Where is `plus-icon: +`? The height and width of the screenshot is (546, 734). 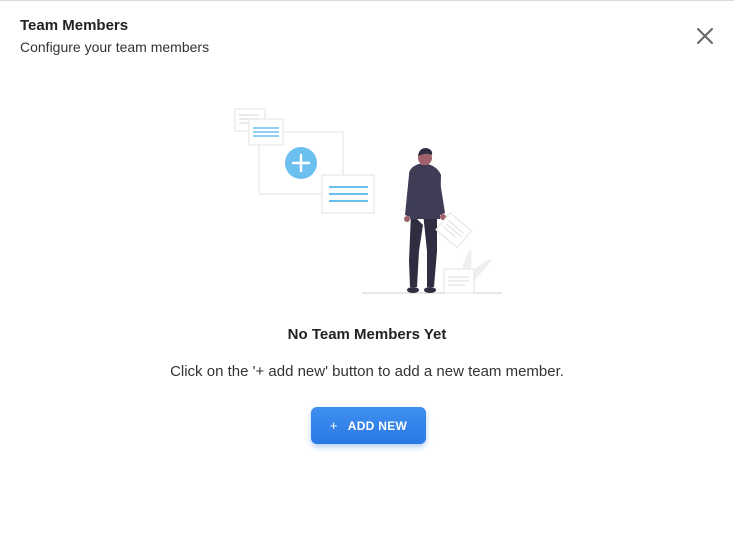 plus-icon: + is located at coordinates (333, 425).